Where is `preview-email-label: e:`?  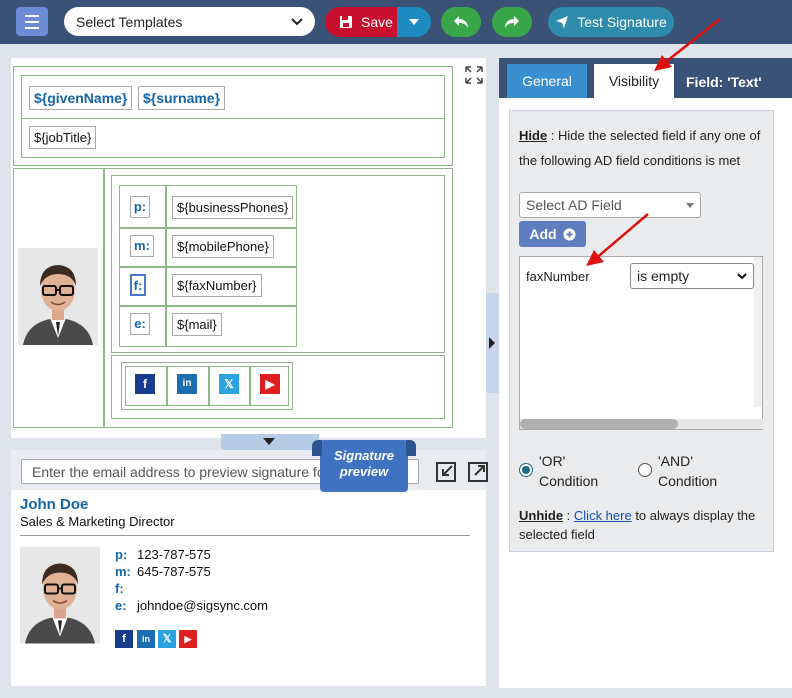
preview-email-label: e: is located at coordinates (121, 605).